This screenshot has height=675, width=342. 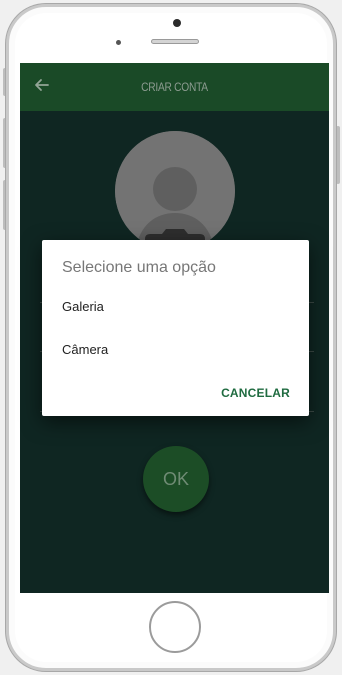 I want to click on home-button, so click(x=175, y=627).